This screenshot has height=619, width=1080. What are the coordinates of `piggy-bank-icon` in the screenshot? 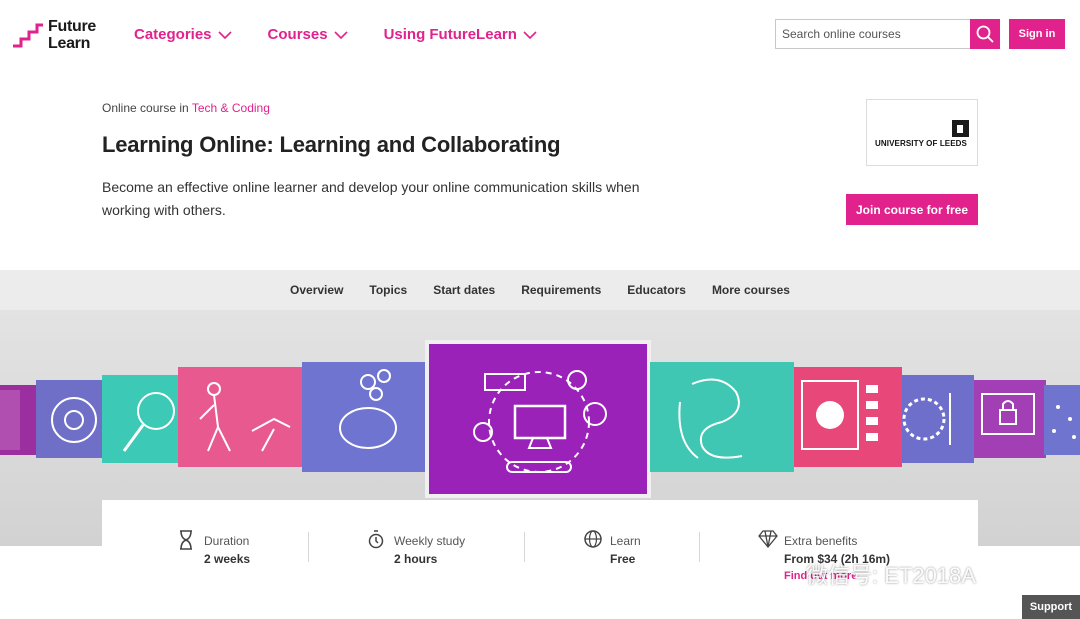 It's located at (368, 409).